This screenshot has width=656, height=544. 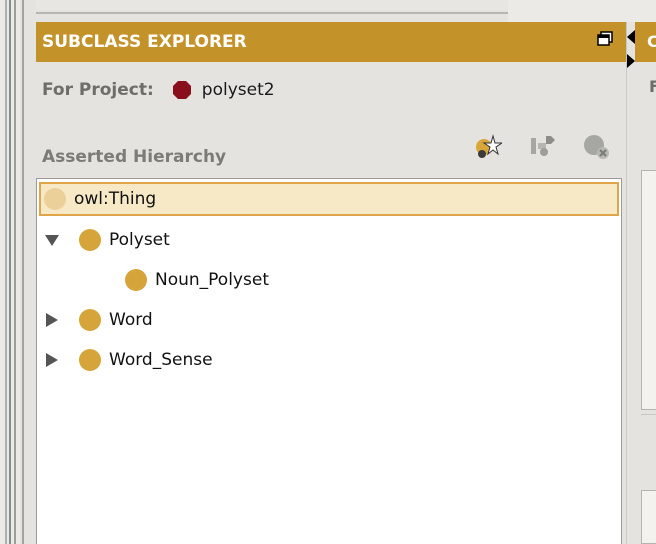 What do you see at coordinates (158, 90) in the screenshot?
I see `project-row: For Project: polyset2` at bounding box center [158, 90].